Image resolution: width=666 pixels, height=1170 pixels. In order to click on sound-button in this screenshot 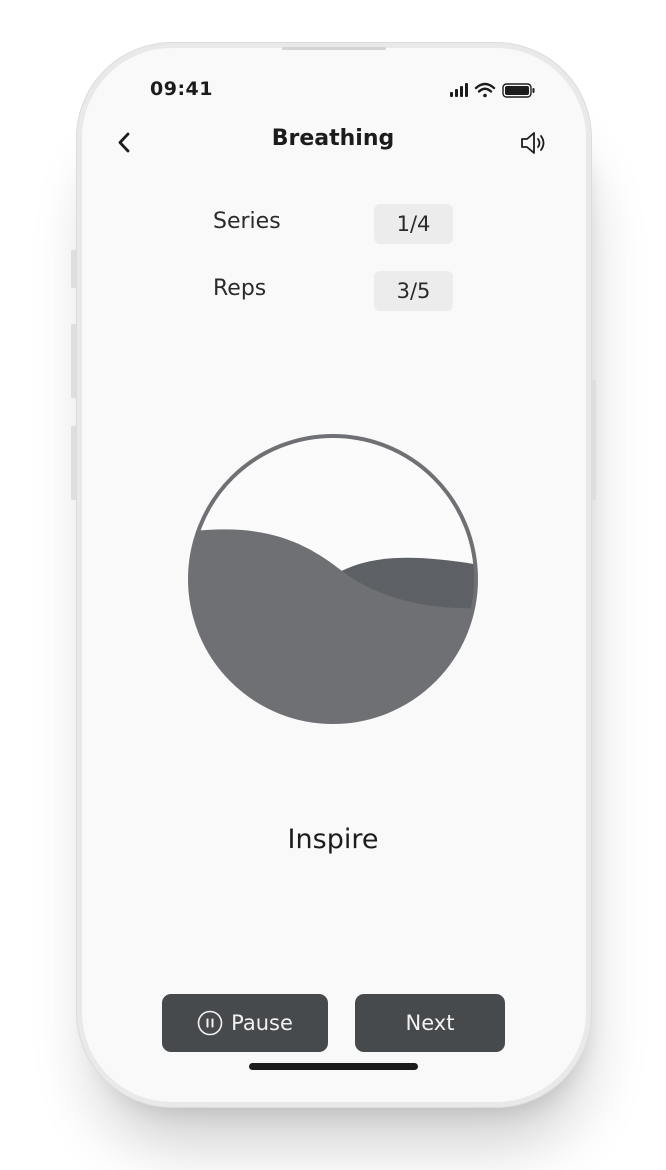, I will do `click(535, 143)`.